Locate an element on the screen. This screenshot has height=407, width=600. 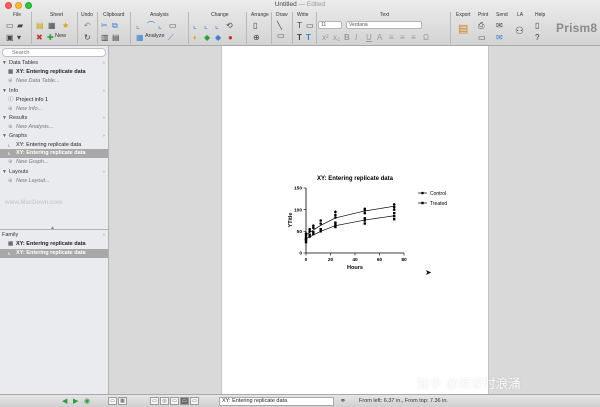
previous-sheet-icon: ◀ is located at coordinates (64, 401).